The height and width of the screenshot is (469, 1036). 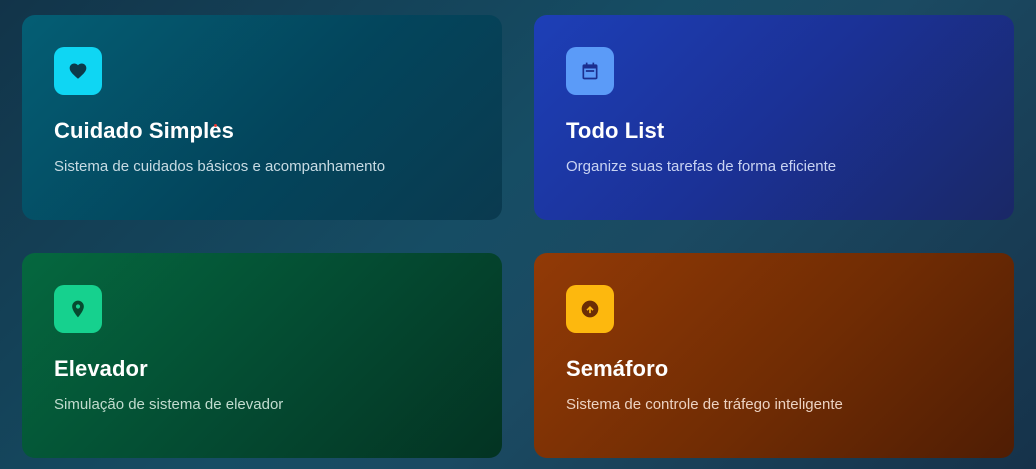 I want to click on card-title: Cuidado Simples, so click(x=144, y=130).